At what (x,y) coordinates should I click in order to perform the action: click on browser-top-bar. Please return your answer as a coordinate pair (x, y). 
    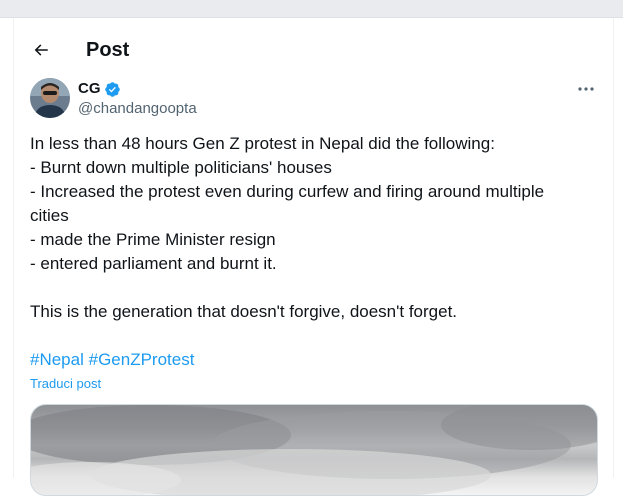
    Looking at the image, I should click on (311, 9).